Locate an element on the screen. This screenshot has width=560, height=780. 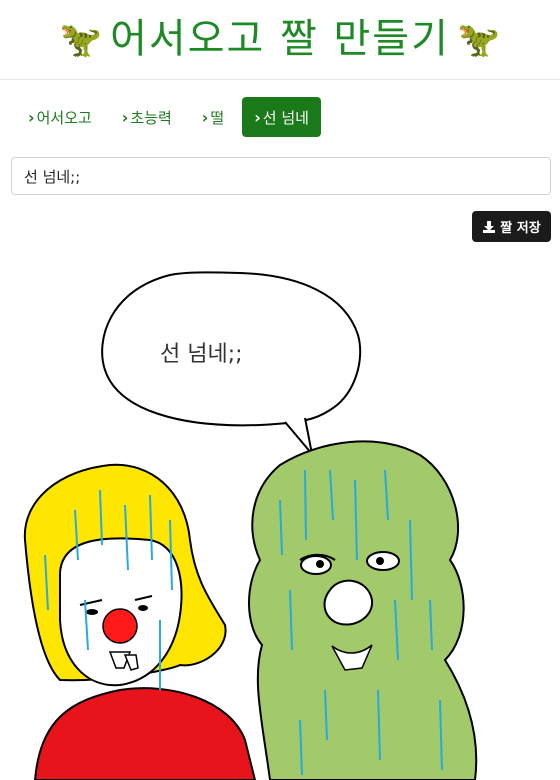
tab-crossing-line: › 선 넘네 is located at coordinates (281, 117).